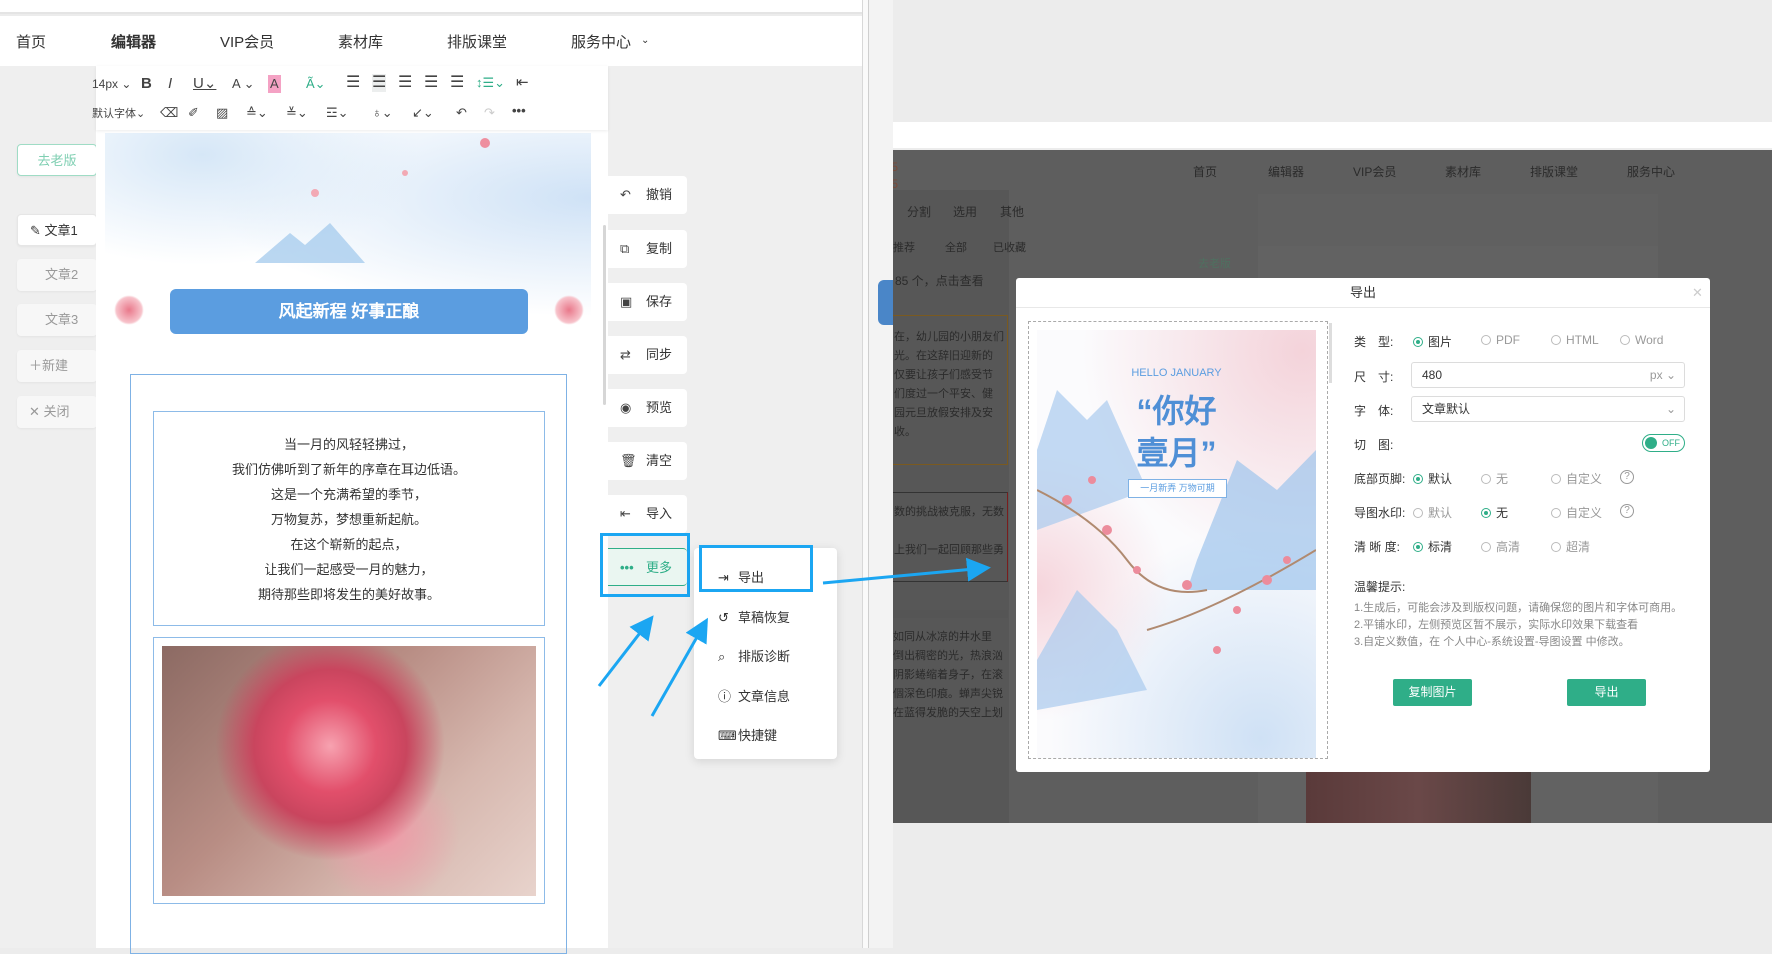 The image size is (1772, 954). I want to click on align-left-icon: ☰, so click(353, 83).